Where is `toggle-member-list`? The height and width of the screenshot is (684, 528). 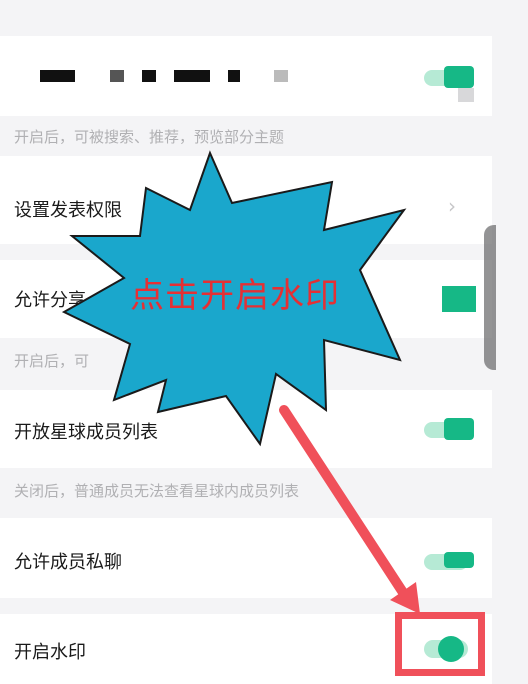
toggle-member-list is located at coordinates (450, 429).